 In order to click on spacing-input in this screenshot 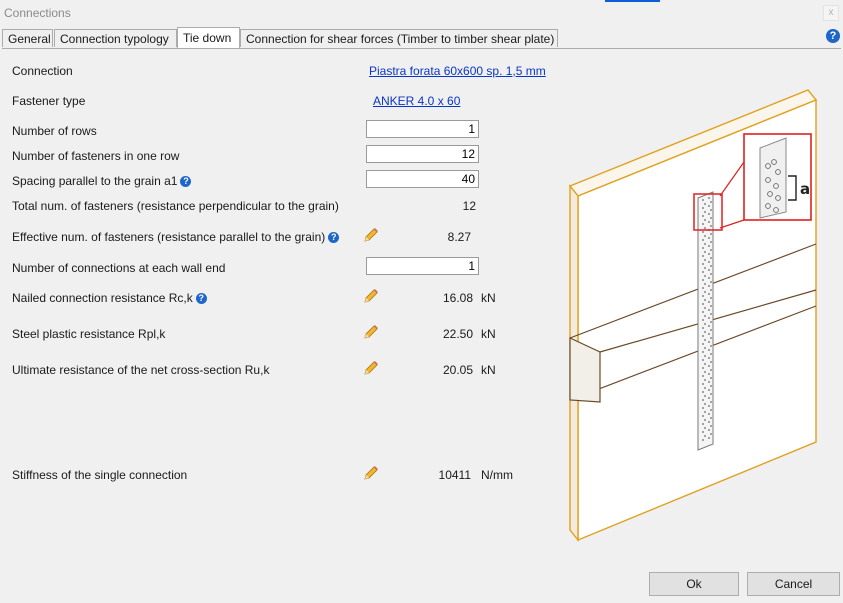, I will do `click(422, 179)`.